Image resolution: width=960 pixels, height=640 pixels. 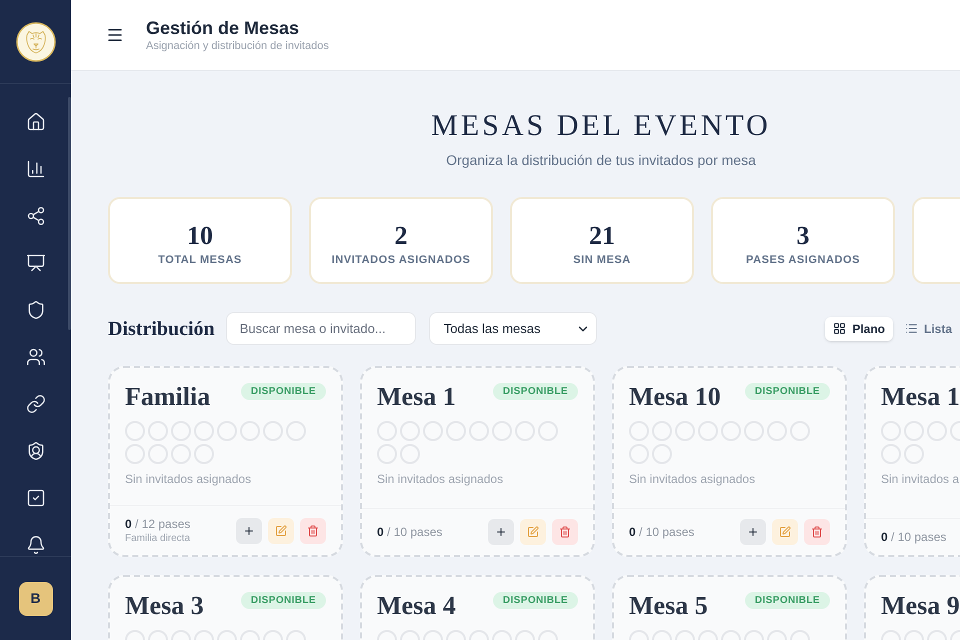 I want to click on page-title: Gestión de Mesas, so click(x=223, y=28).